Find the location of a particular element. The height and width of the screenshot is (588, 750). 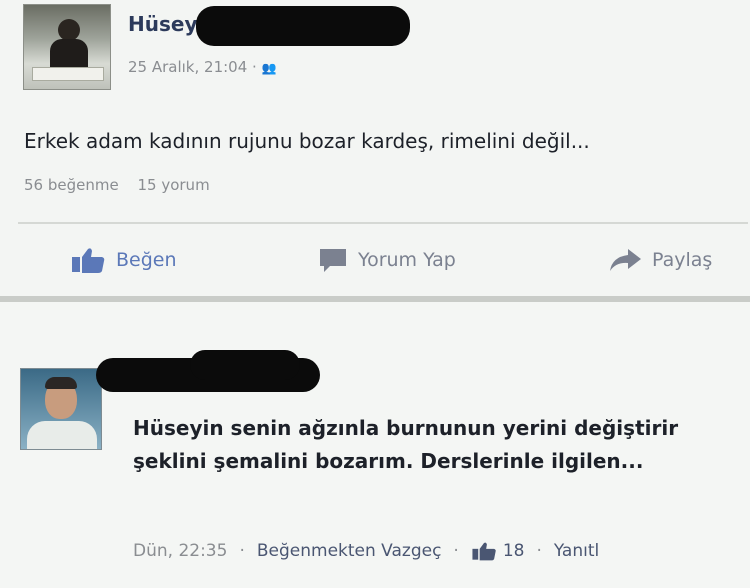

unlike-button: Beğenmekten Vazgeç is located at coordinates (349, 551).